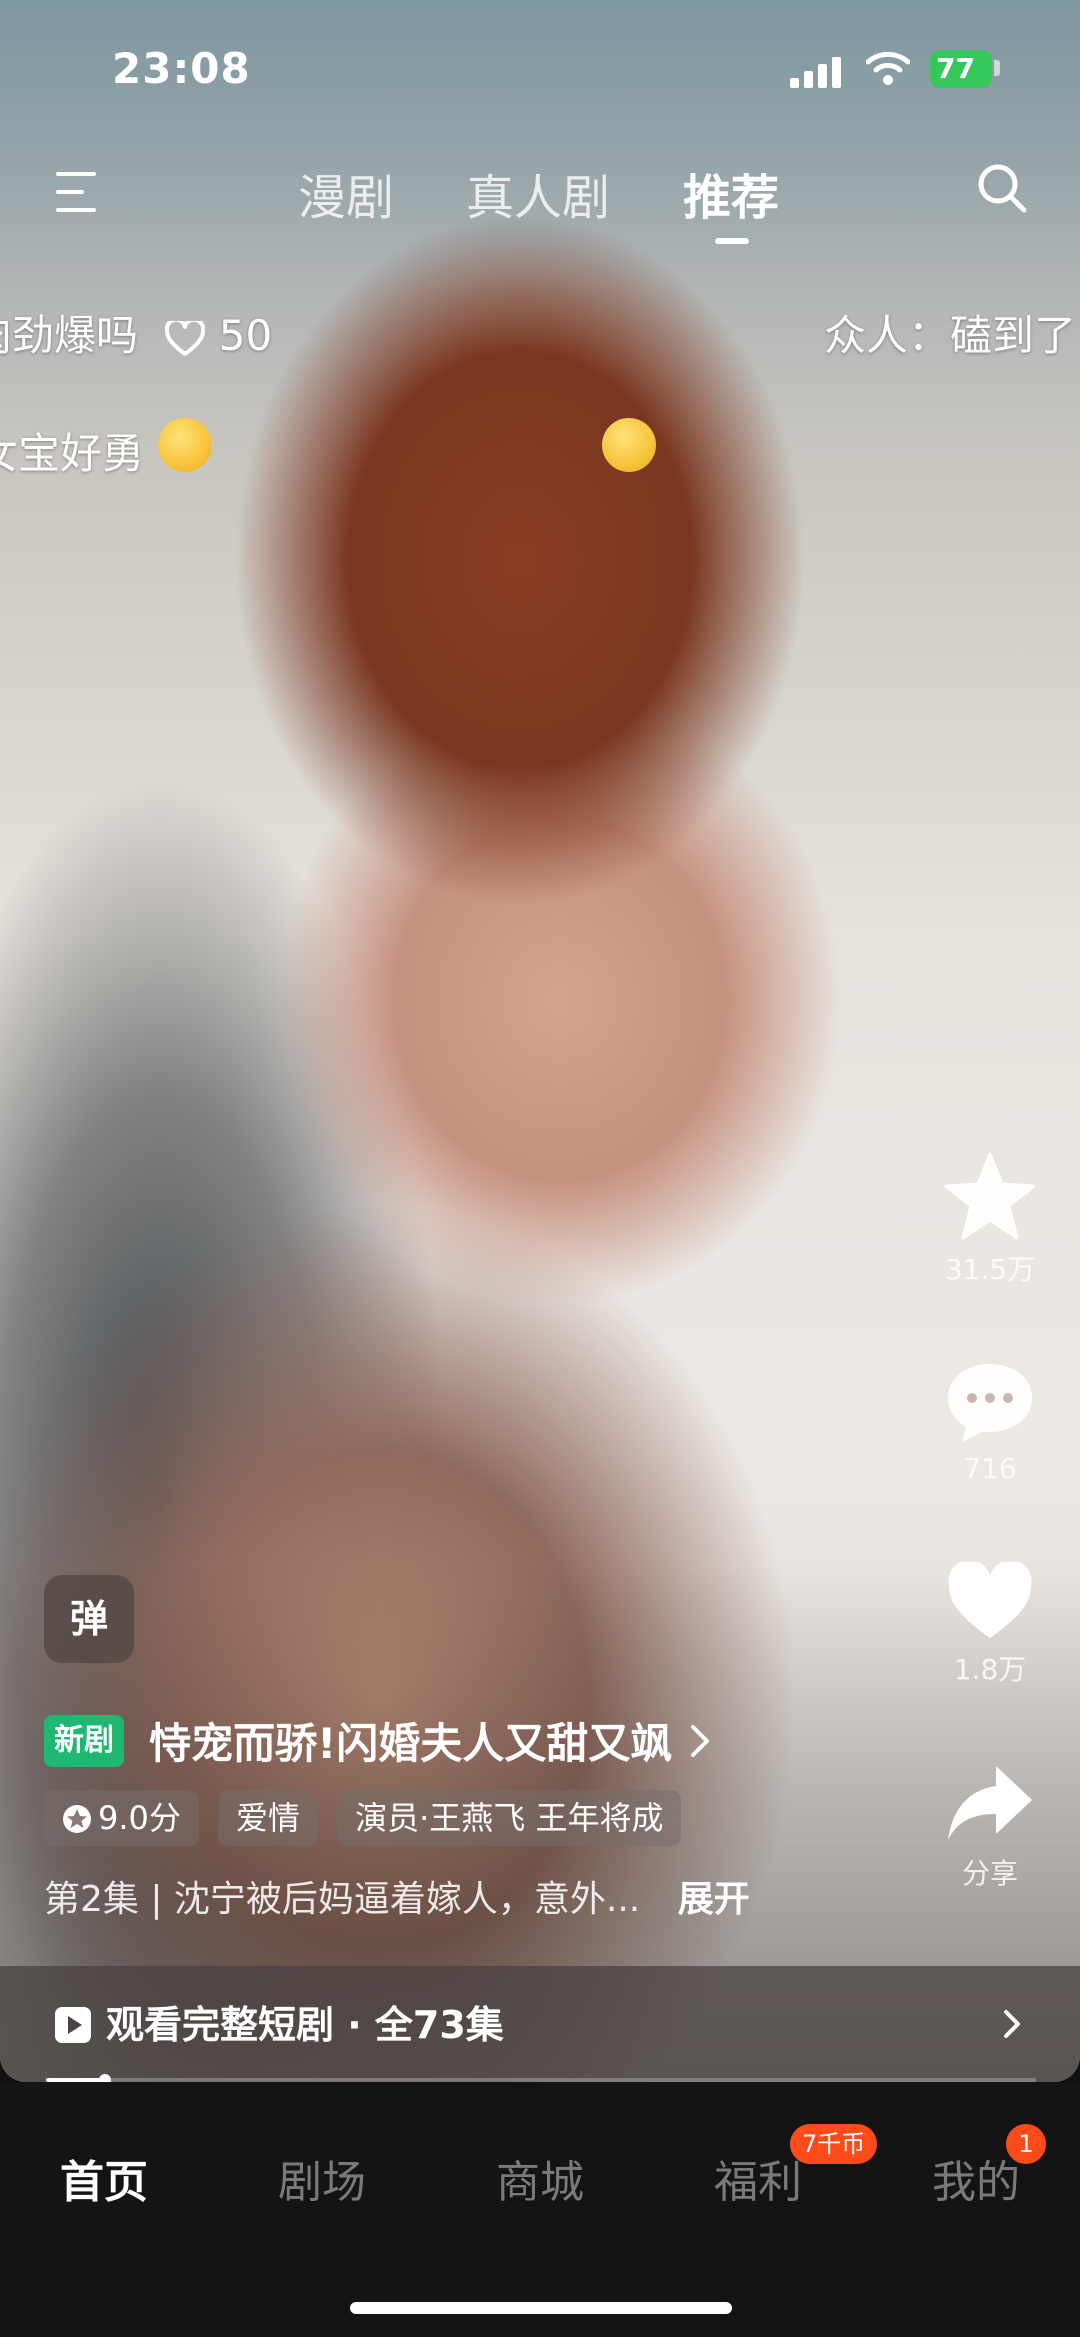  Describe the element at coordinates (181, 68) in the screenshot. I see `status-time: 23:08` at that location.